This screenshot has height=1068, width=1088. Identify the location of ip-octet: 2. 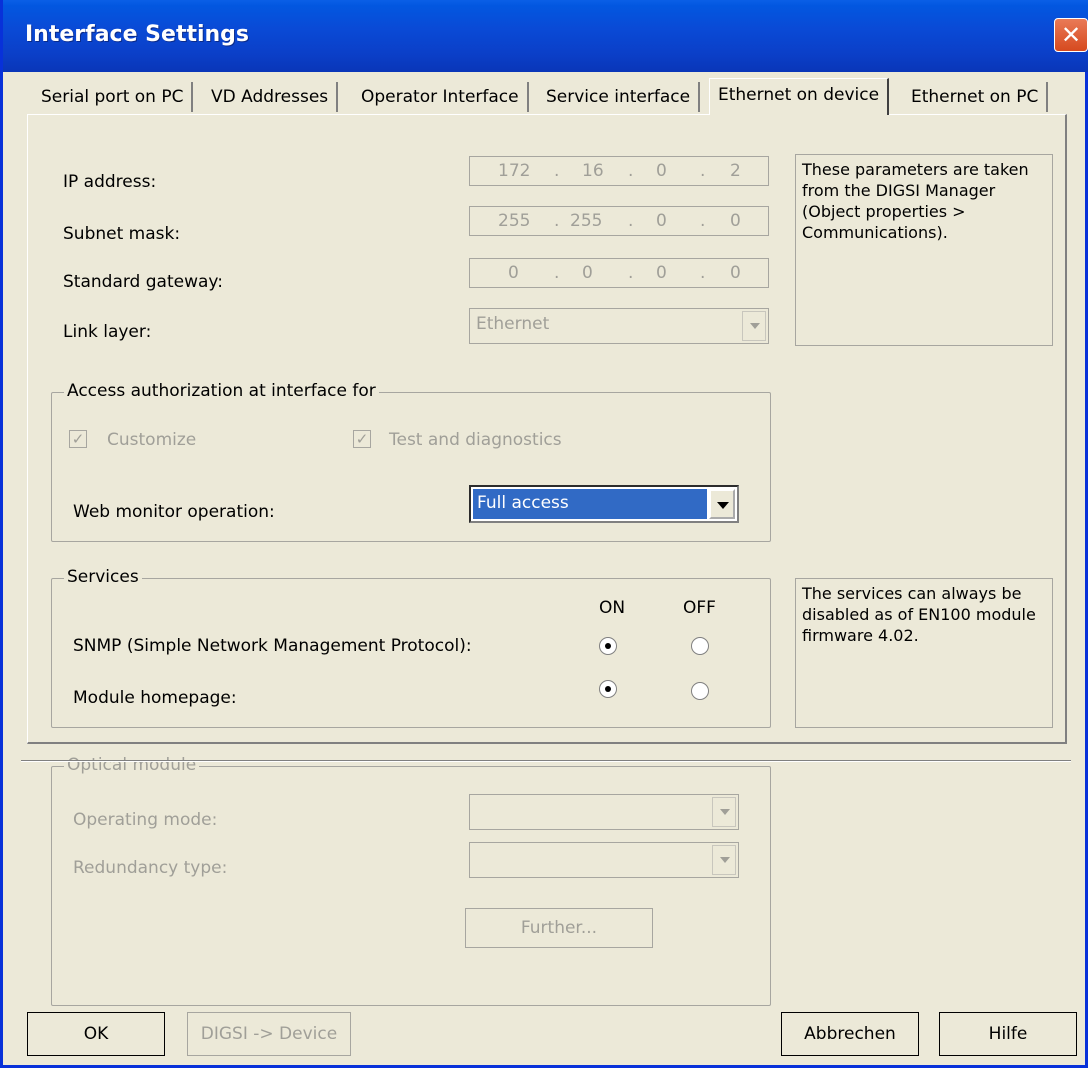
(735, 171).